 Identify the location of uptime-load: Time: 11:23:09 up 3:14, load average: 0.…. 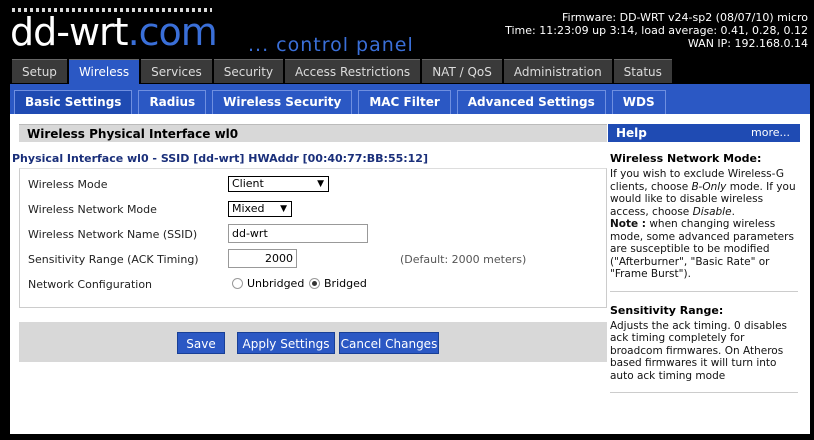
(656, 30).